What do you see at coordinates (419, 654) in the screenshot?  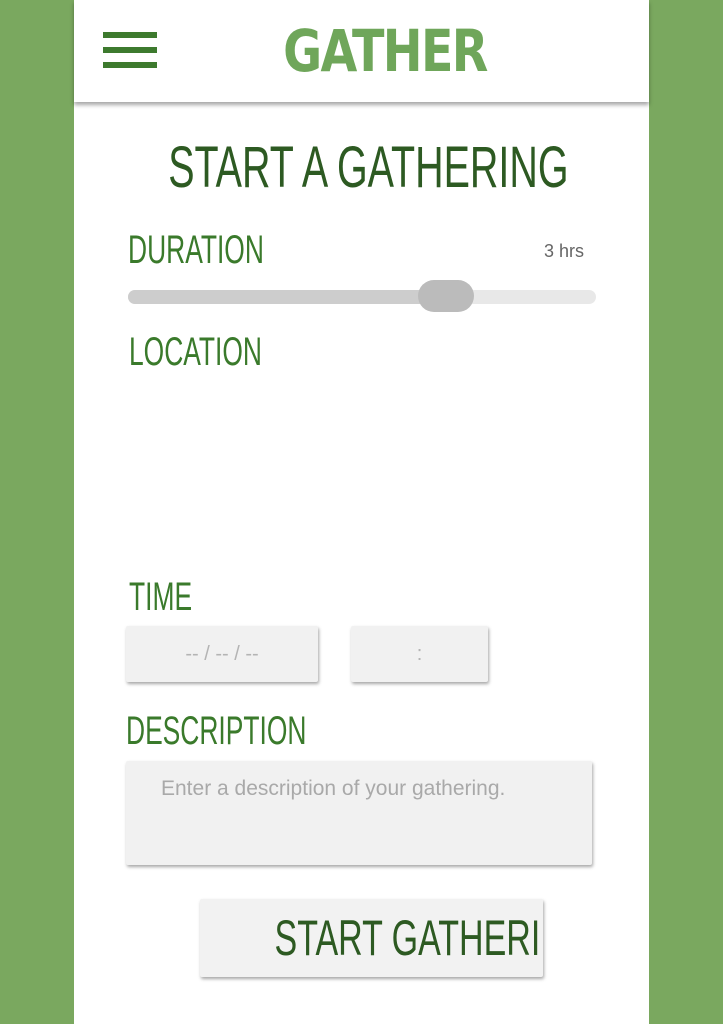 I see `time-input: :` at bounding box center [419, 654].